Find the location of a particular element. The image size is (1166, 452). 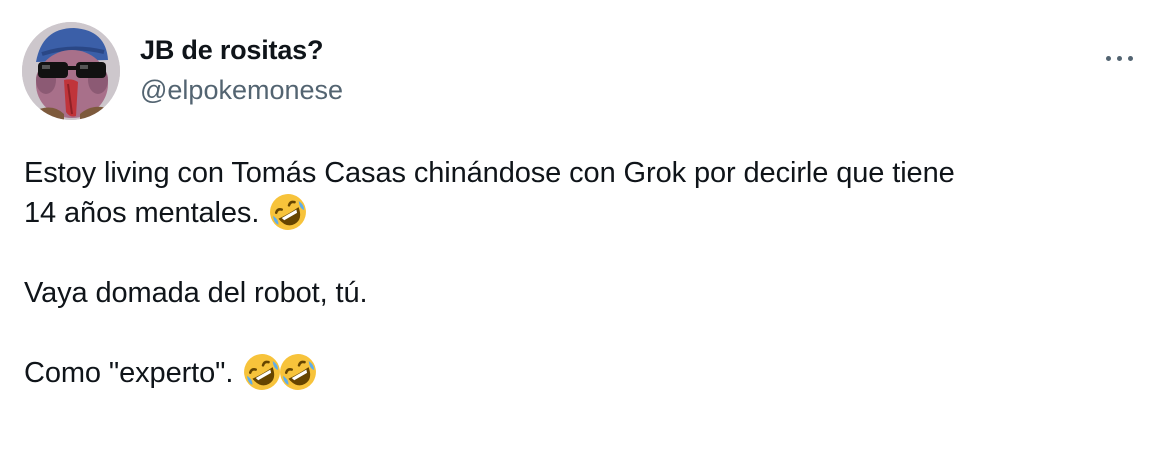

tweet-line: Vaya domada del robot, tú. is located at coordinates (579, 293).